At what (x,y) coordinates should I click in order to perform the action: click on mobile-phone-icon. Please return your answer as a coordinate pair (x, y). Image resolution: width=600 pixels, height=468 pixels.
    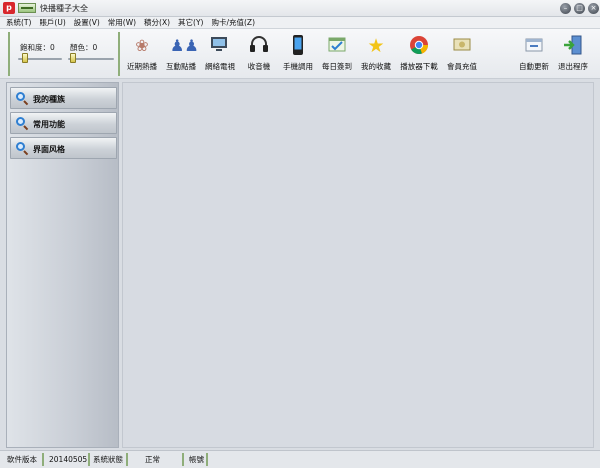
    Looking at the image, I should click on (298, 46).